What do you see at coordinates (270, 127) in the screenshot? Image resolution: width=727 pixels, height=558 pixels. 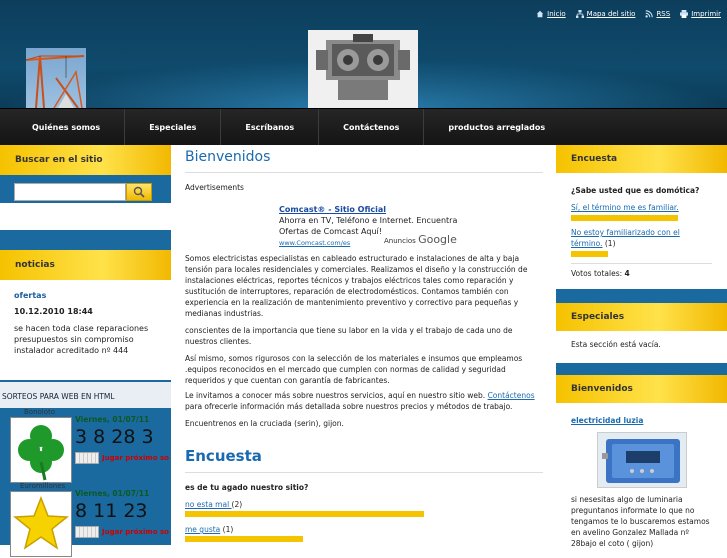 I see `nav-item-escribanos: Escríbanos` at bounding box center [270, 127].